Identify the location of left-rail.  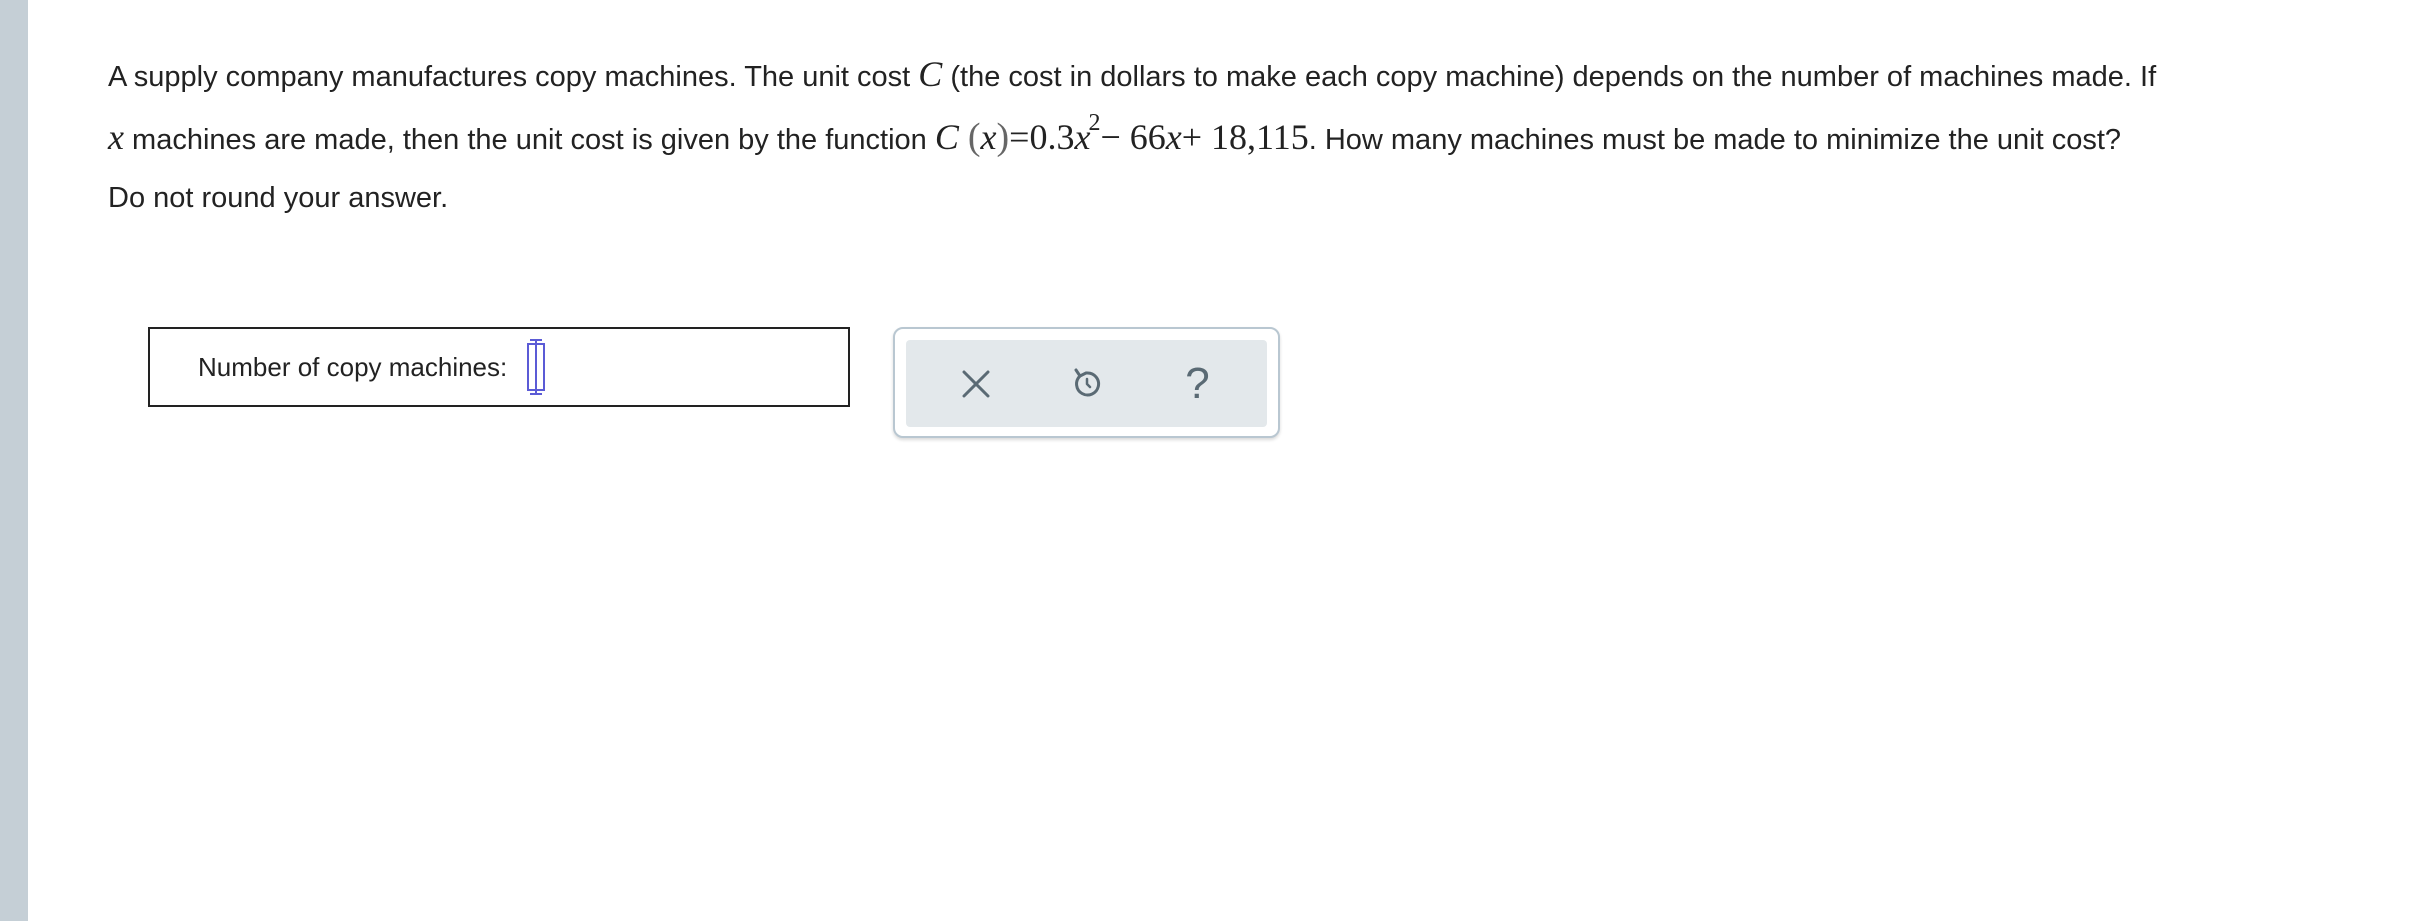
(14, 460).